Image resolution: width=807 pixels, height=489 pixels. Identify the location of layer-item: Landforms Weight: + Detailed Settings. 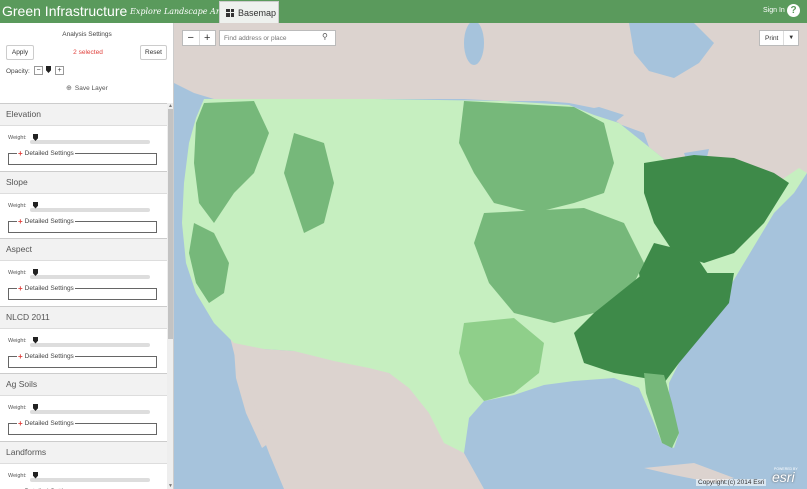
(83, 464).